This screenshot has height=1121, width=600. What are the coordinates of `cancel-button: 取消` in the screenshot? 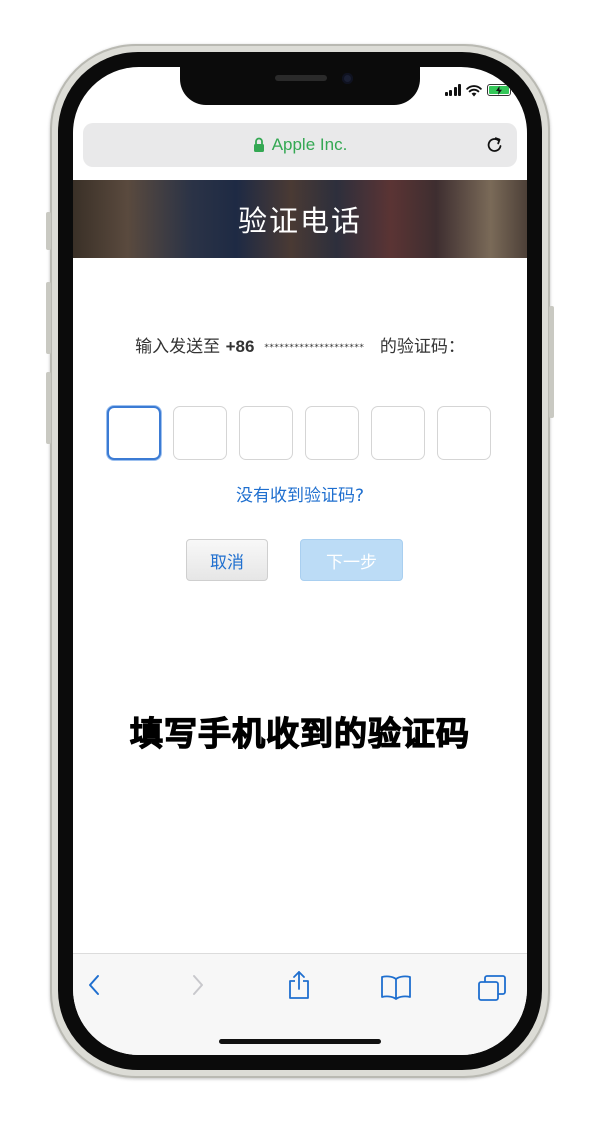 It's located at (227, 560).